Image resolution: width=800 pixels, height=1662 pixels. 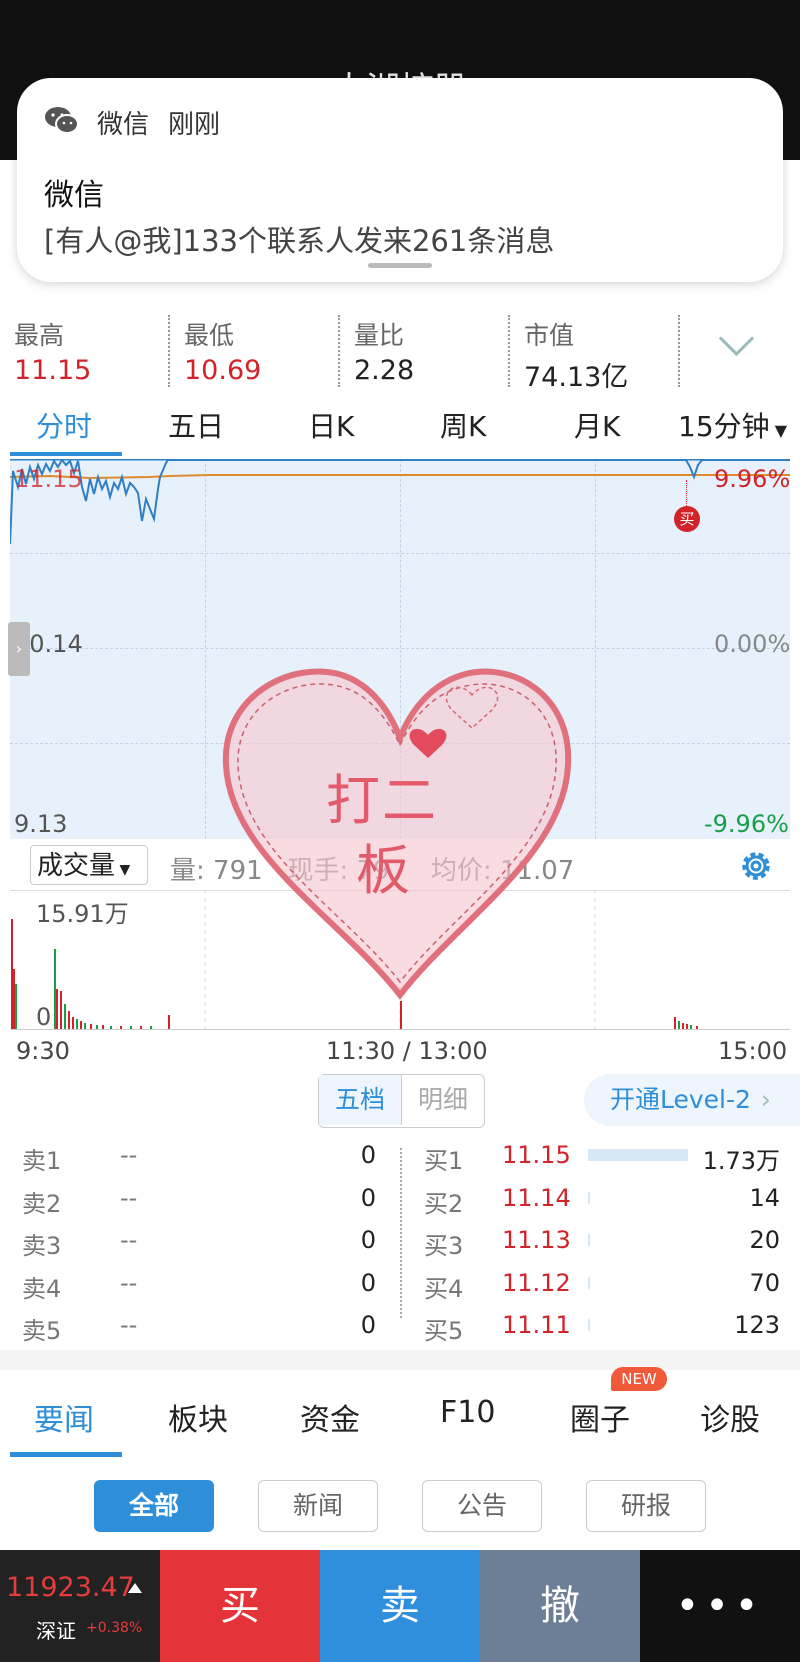 I want to click on news-tab-indicator, so click(x=66, y=1454).